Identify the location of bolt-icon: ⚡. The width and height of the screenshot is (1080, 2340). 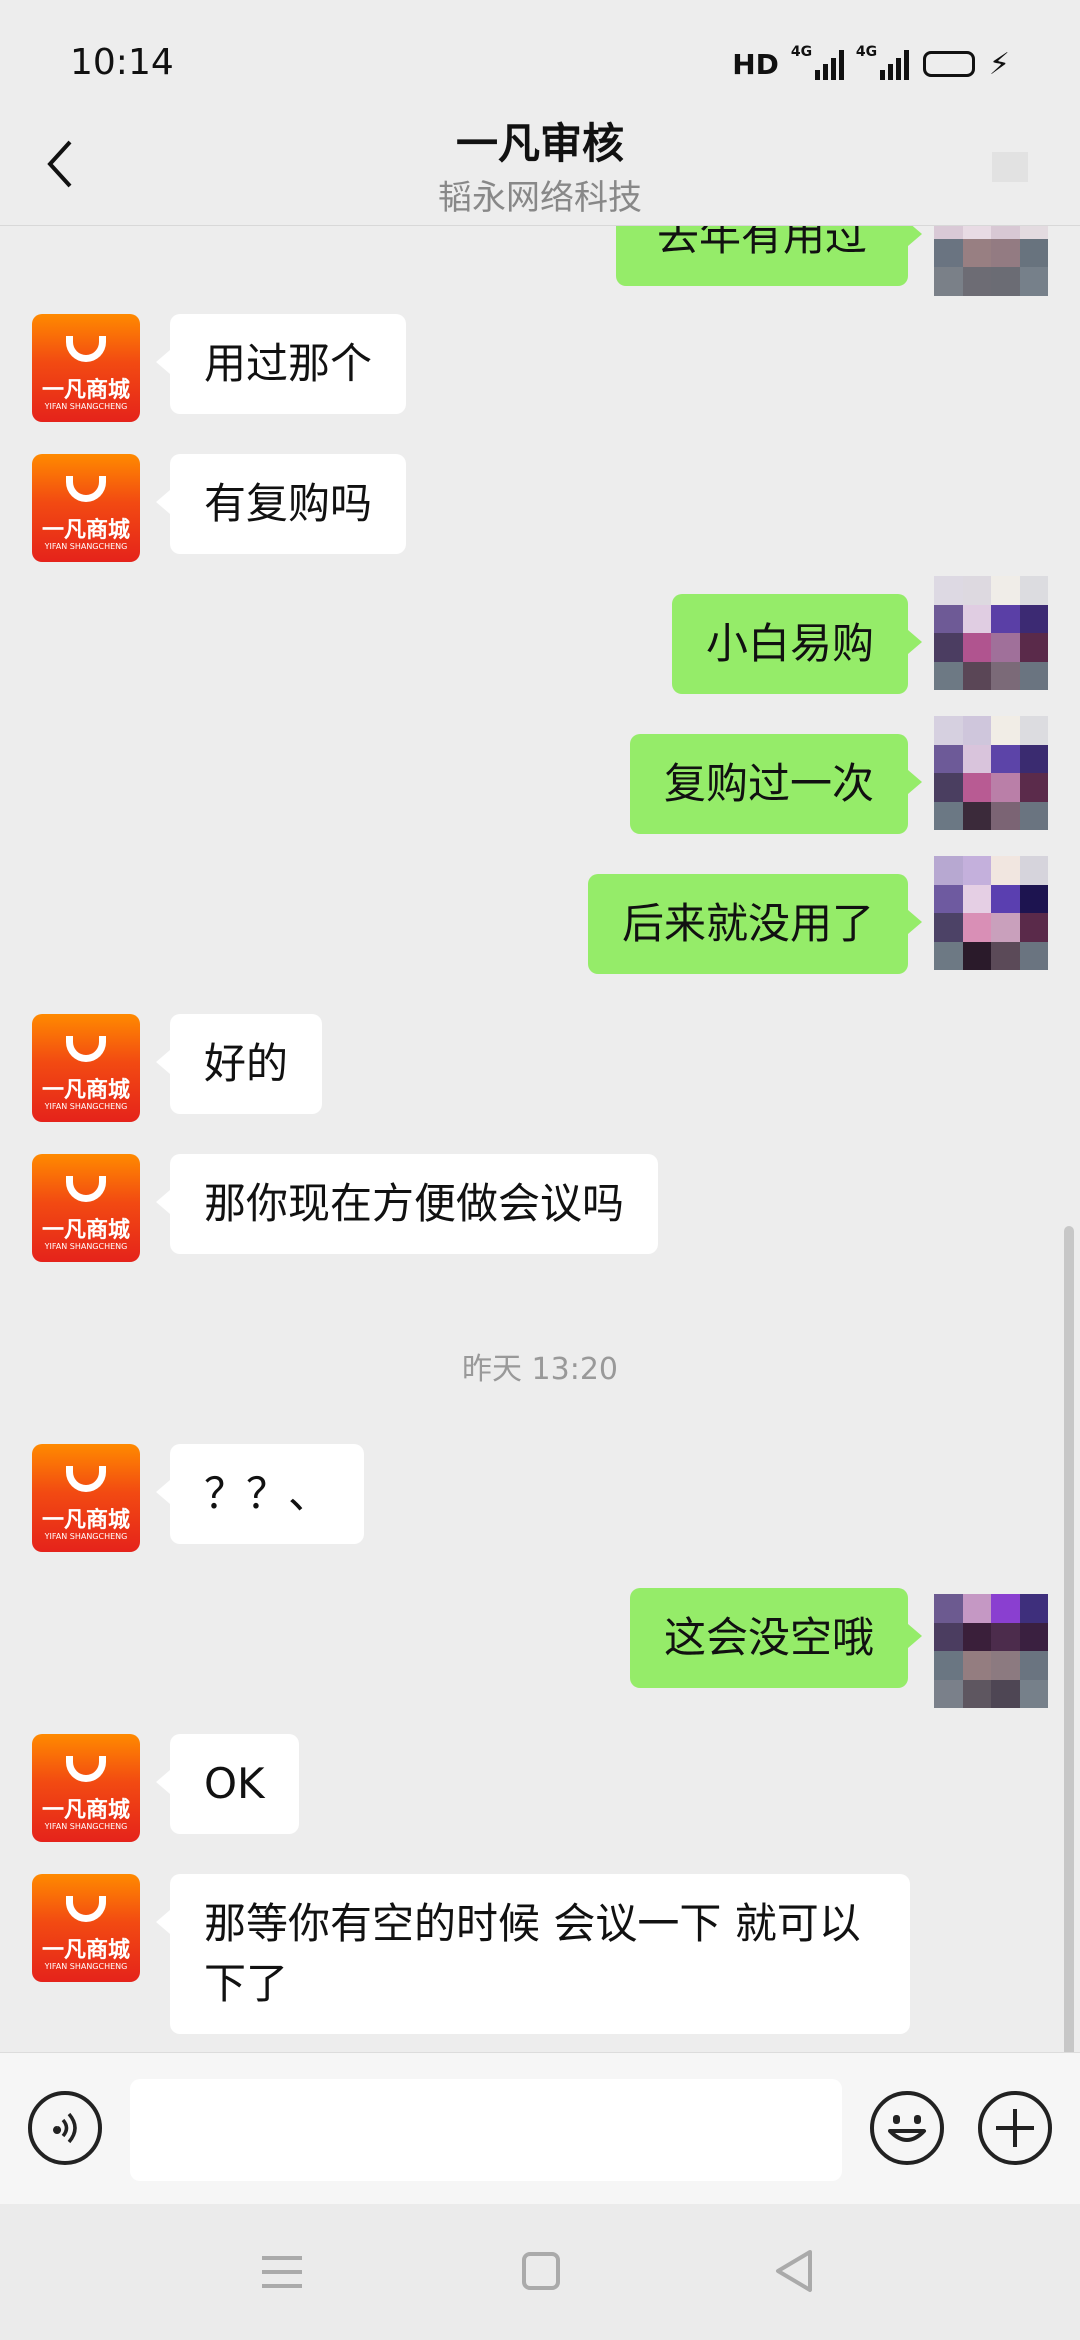
(999, 64).